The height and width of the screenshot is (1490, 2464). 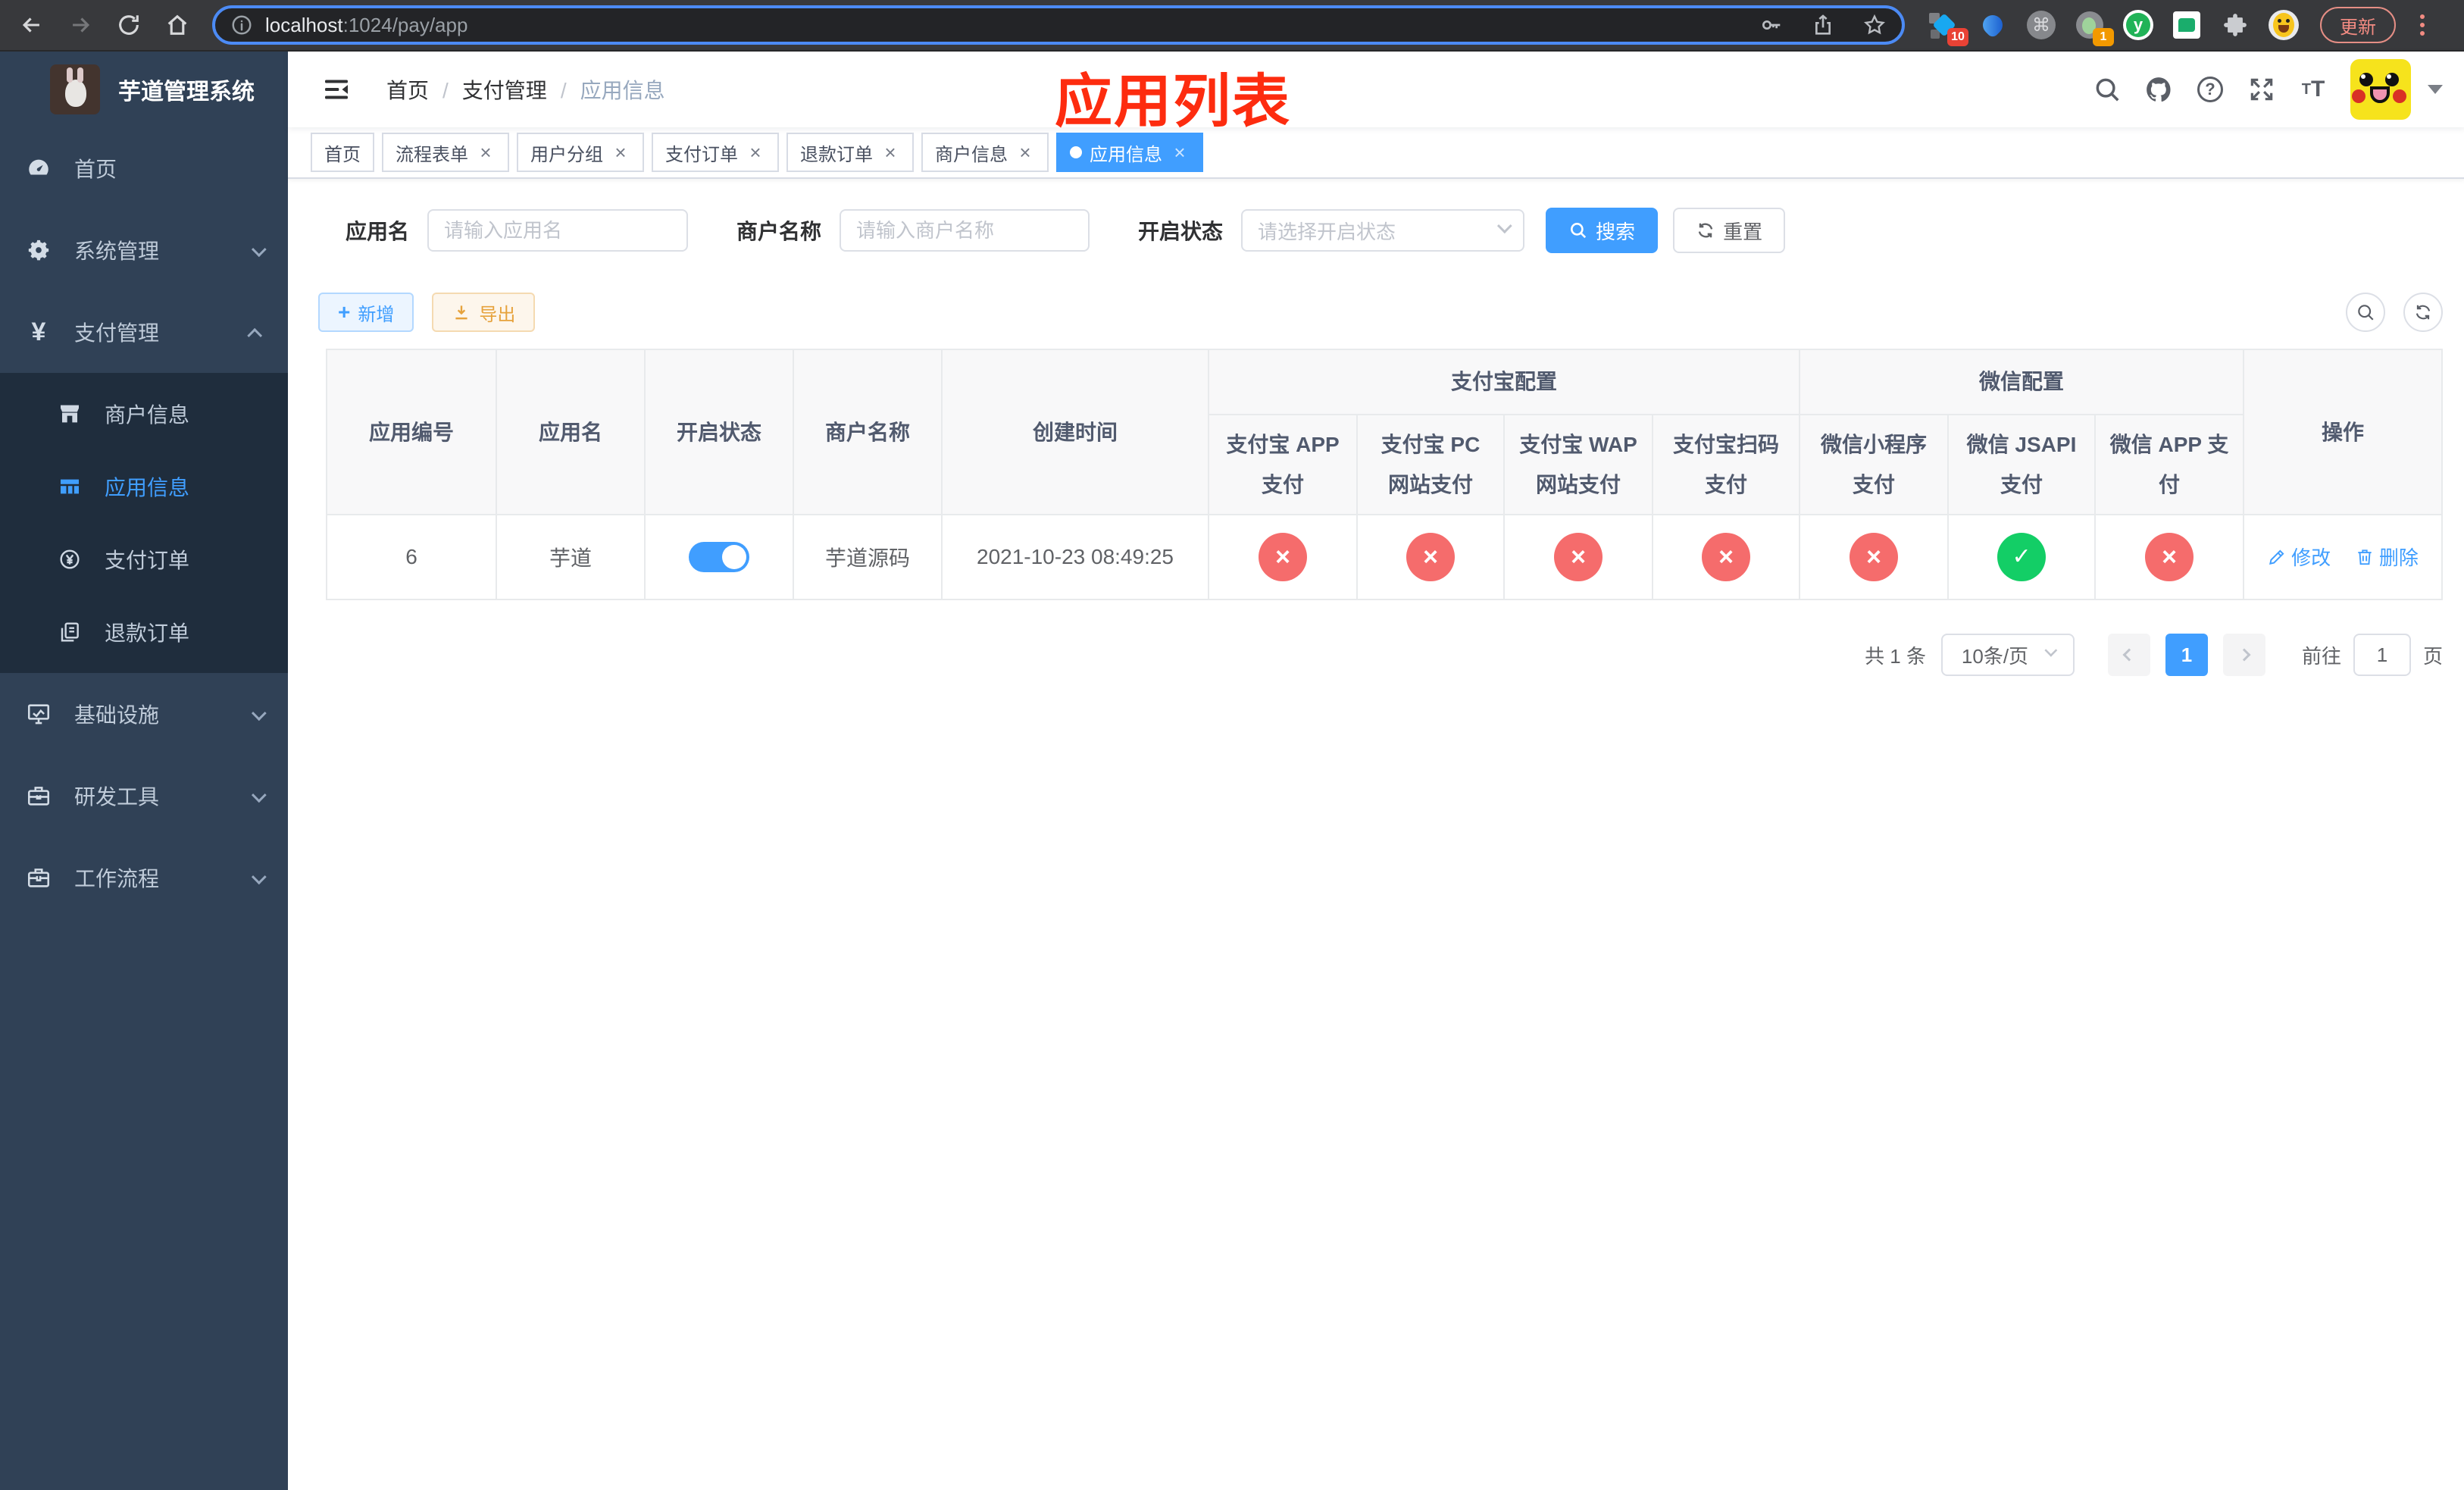 I want to click on enable-toggle, so click(x=719, y=558).